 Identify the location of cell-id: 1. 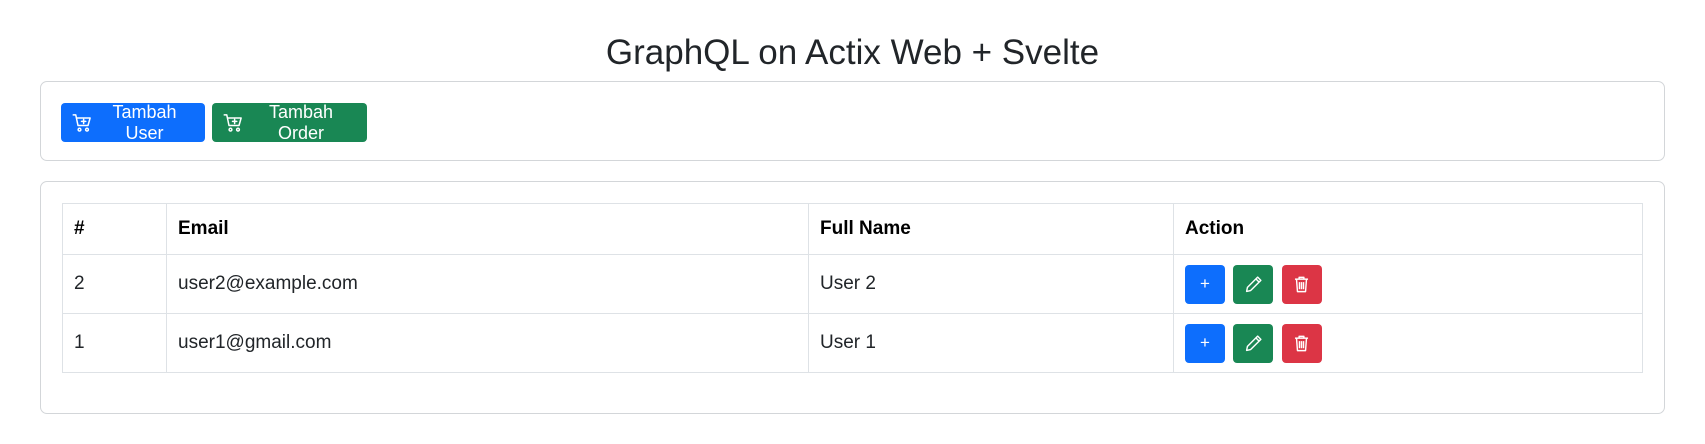
(114, 343).